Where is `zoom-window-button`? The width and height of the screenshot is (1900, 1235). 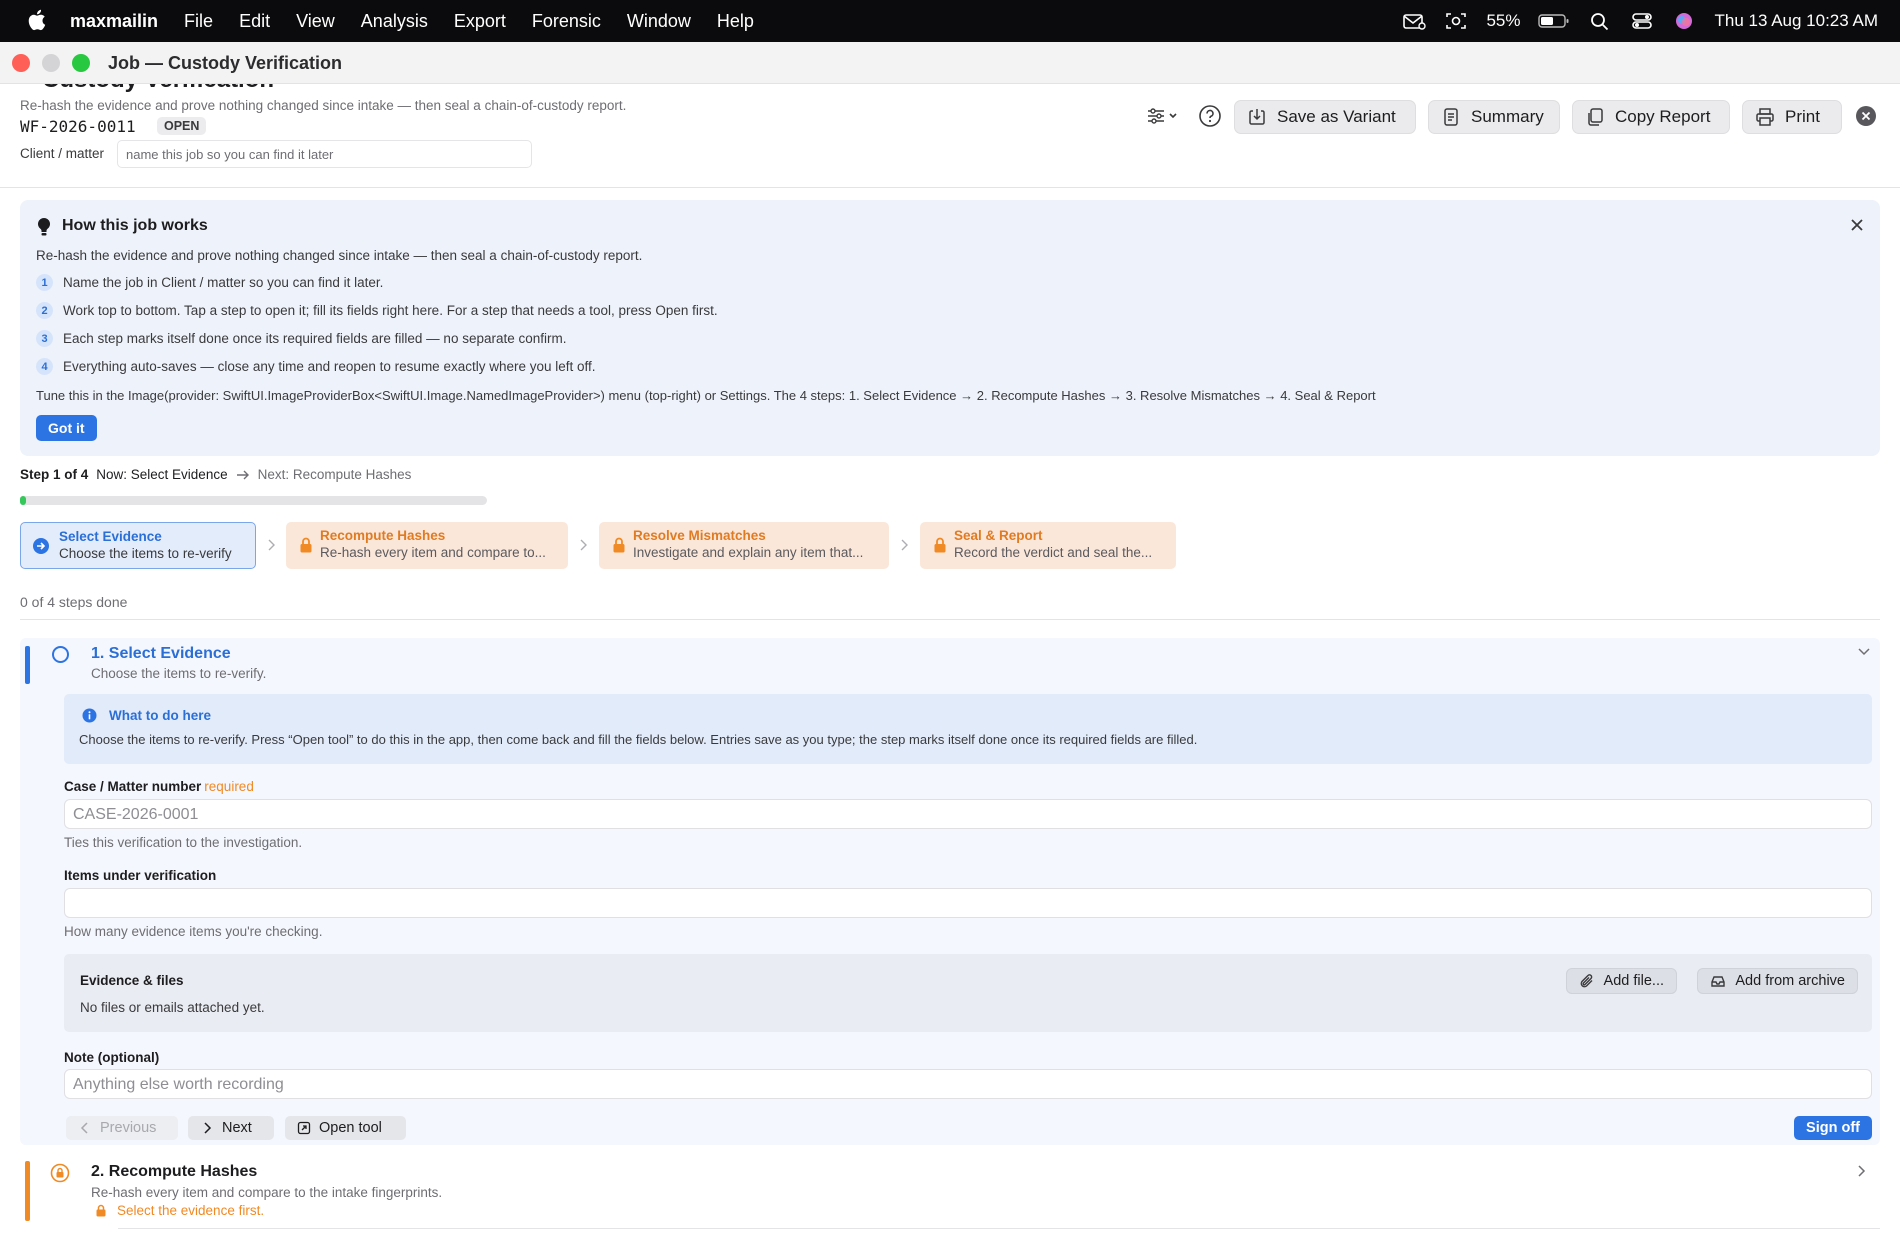 zoom-window-button is located at coordinates (81, 63).